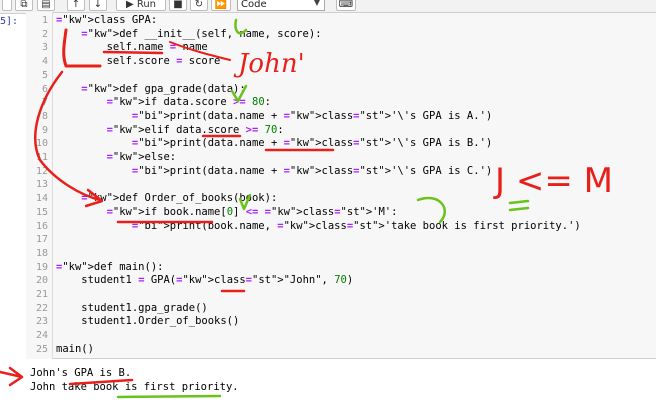 Image resolution: width=656 pixels, height=405 pixels. What do you see at coordinates (41, 253) in the screenshot?
I see `line-number: 18` at bounding box center [41, 253].